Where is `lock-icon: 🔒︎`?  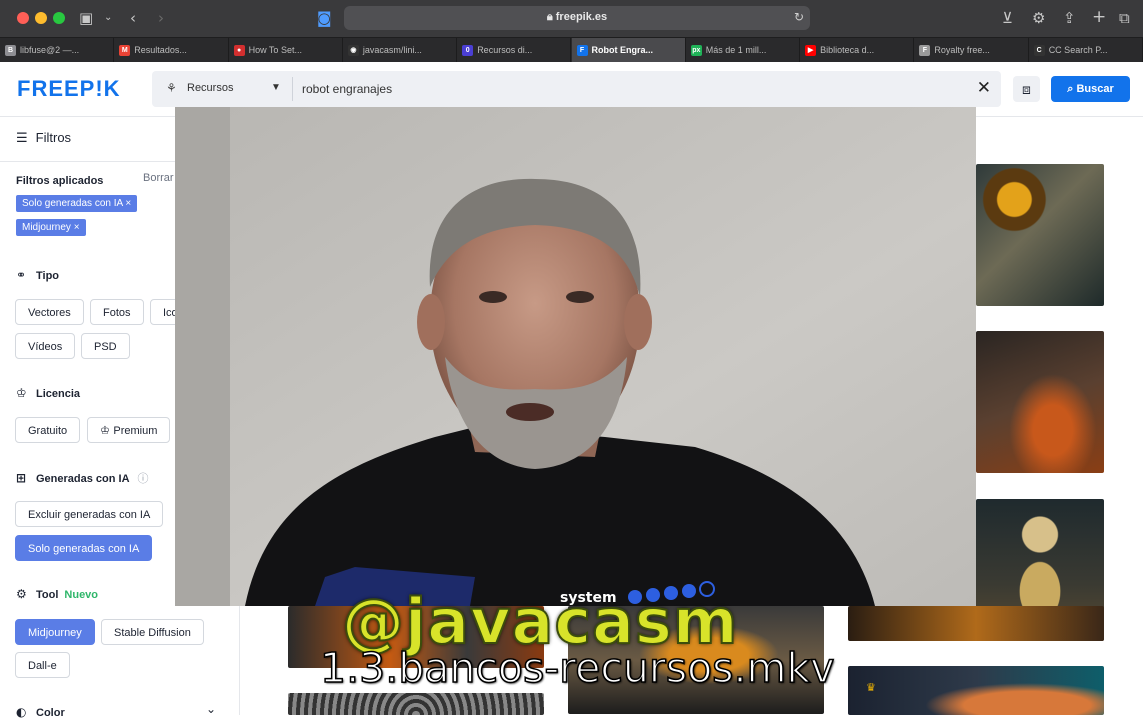 lock-icon: 🔒︎ is located at coordinates (551, 17).